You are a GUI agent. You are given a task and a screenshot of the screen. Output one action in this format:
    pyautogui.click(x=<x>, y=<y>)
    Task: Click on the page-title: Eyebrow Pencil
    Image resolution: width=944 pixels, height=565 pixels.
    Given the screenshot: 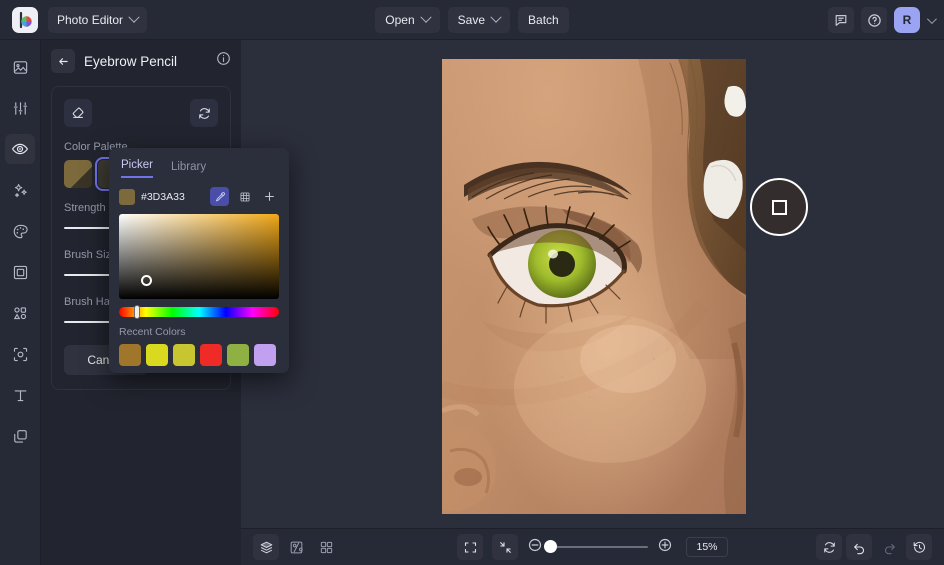 What is the action you would take?
    pyautogui.click(x=131, y=61)
    